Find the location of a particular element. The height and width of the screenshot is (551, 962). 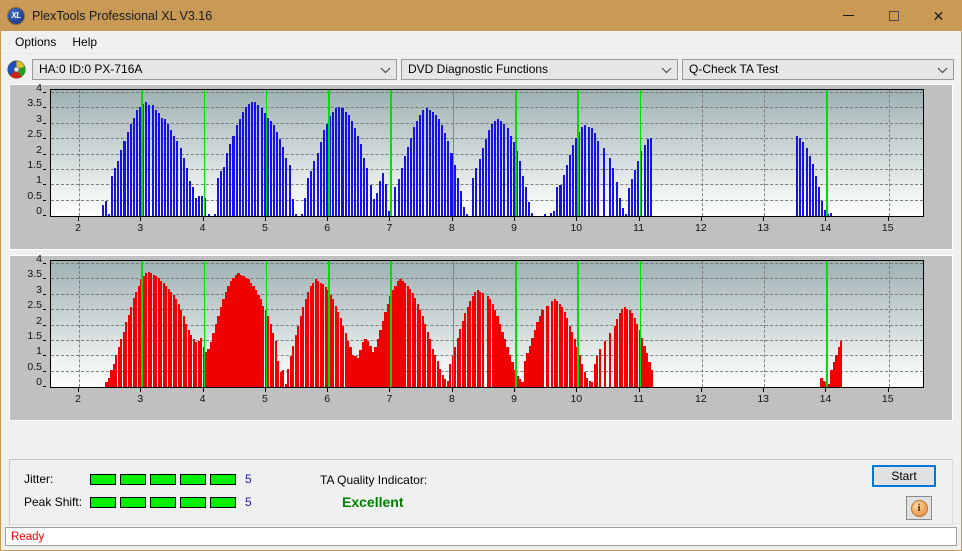

close-button: ✕ is located at coordinates (938, 15).